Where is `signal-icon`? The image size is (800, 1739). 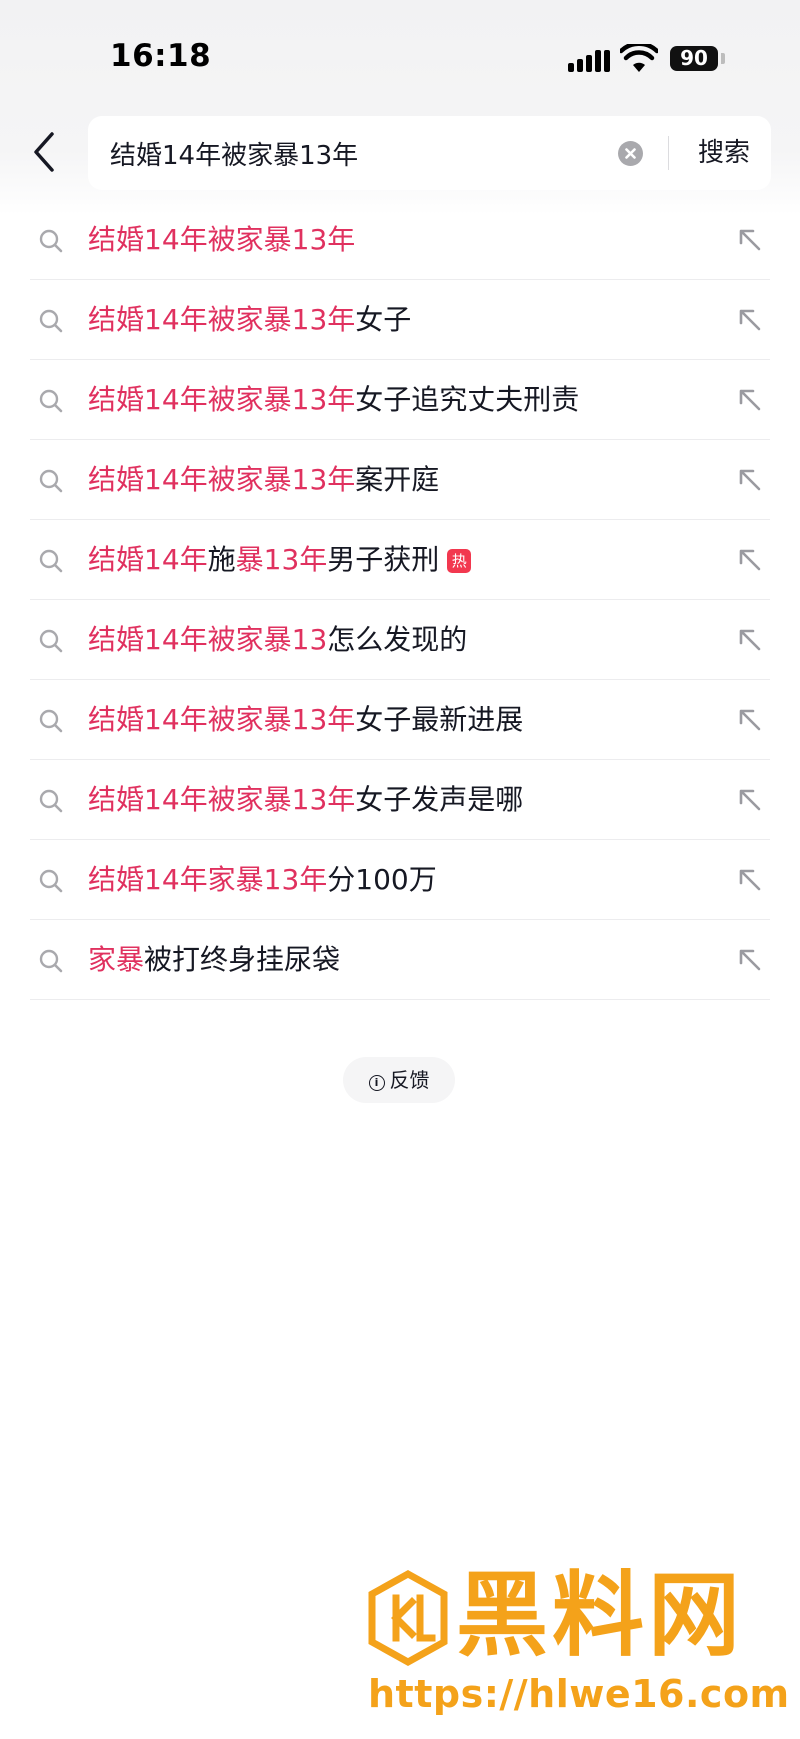 signal-icon is located at coordinates (589, 60).